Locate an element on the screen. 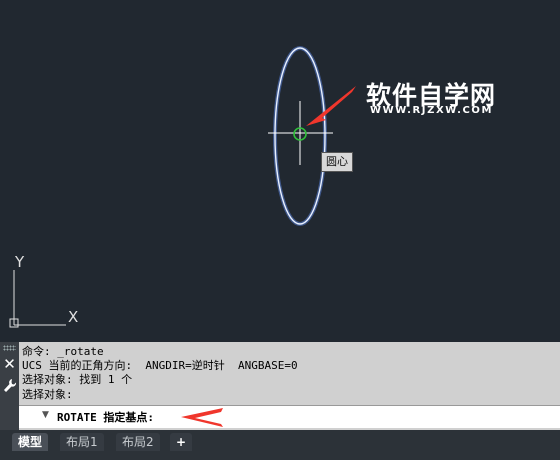  tab-layout1: 布局1 is located at coordinates (82, 442).